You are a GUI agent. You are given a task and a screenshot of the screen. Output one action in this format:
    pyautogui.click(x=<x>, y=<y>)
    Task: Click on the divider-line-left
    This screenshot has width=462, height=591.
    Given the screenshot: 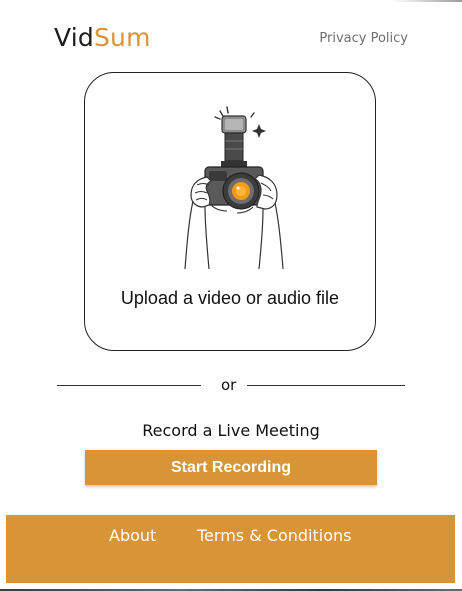 What is the action you would take?
    pyautogui.click(x=129, y=385)
    